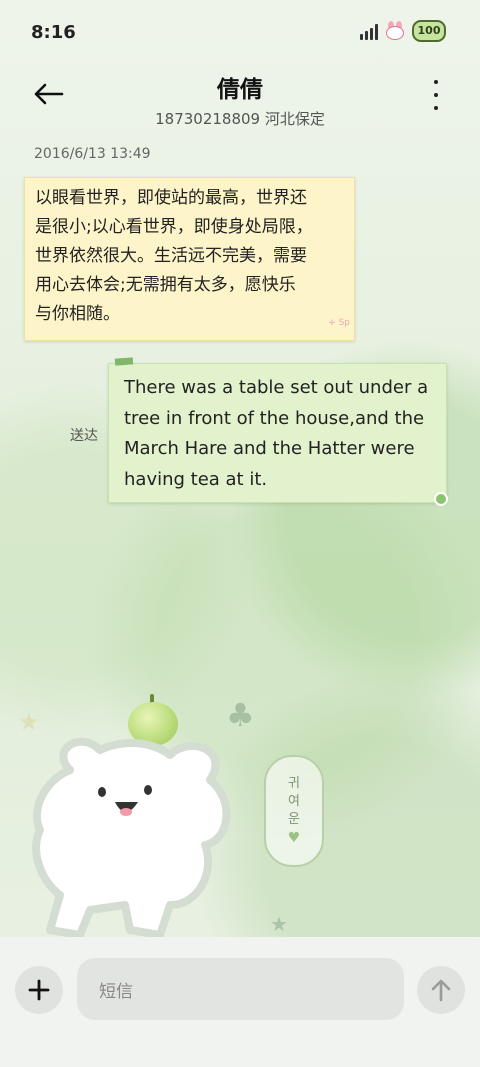  Describe the element at coordinates (279, 924) in the screenshot. I see `star-icon: ★` at that location.